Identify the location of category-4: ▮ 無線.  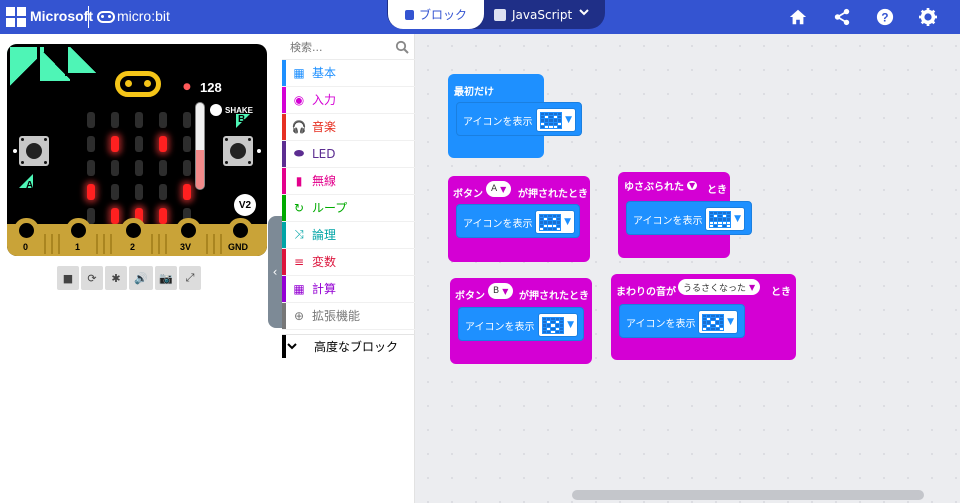
(348, 181).